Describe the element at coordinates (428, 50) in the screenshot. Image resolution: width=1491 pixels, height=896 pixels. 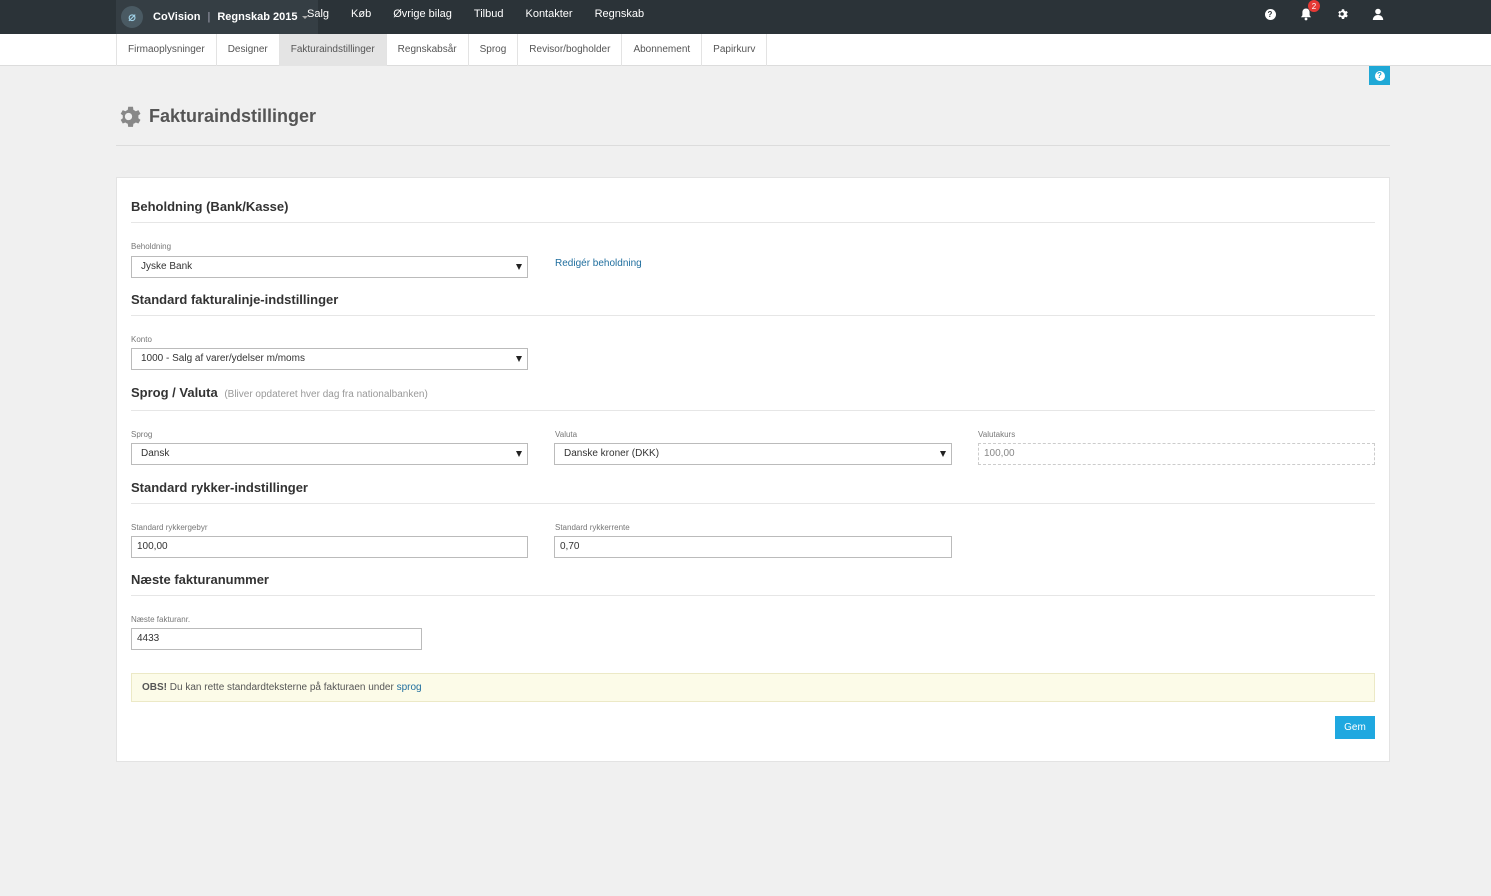
I see `tab-regnskabsaar: Regnskabsår` at that location.